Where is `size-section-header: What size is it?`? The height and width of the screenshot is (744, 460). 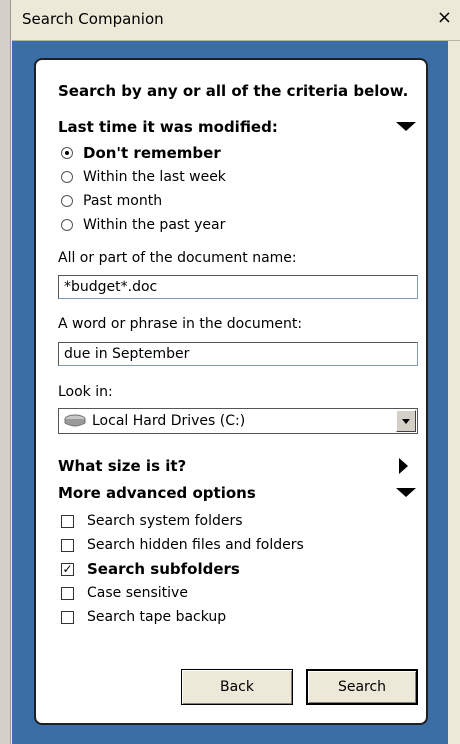 size-section-header: What size is it? is located at coordinates (237, 466).